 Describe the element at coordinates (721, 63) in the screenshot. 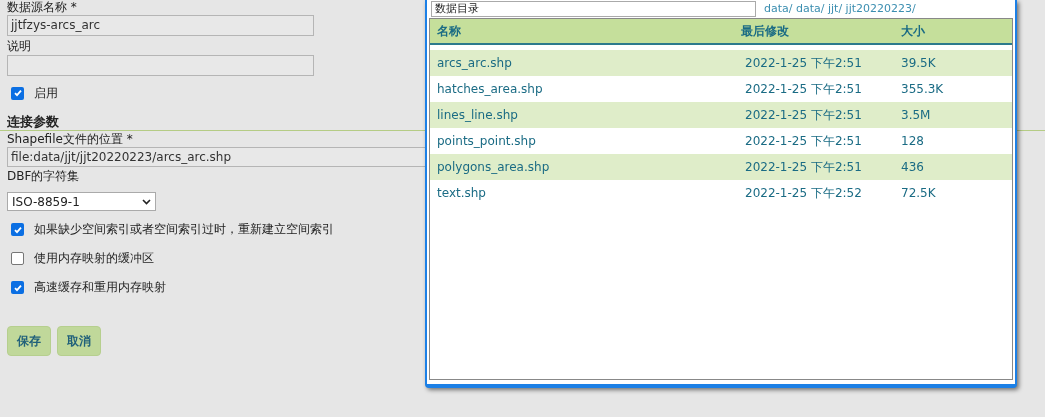

I see `file-row: arcs_arc.shp 2022-1-25 下午2:51 39.5K` at that location.